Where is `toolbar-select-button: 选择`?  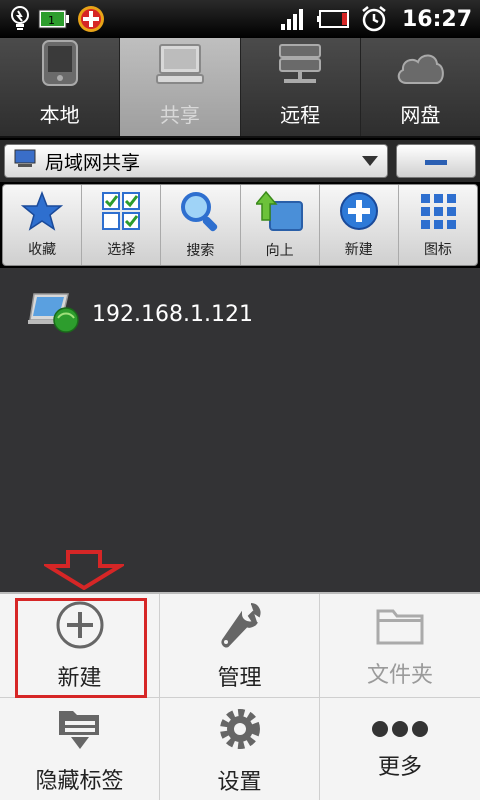
toolbar-select-button: 选择 is located at coordinates (122, 225).